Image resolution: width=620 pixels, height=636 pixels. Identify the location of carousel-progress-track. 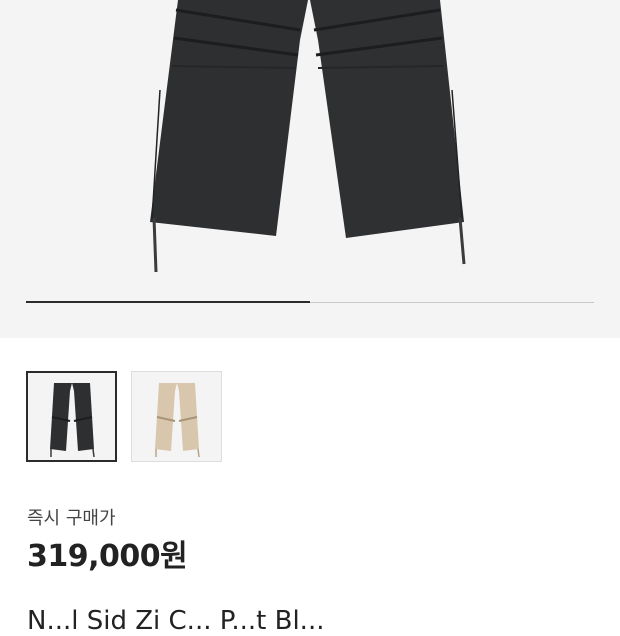
(310, 302).